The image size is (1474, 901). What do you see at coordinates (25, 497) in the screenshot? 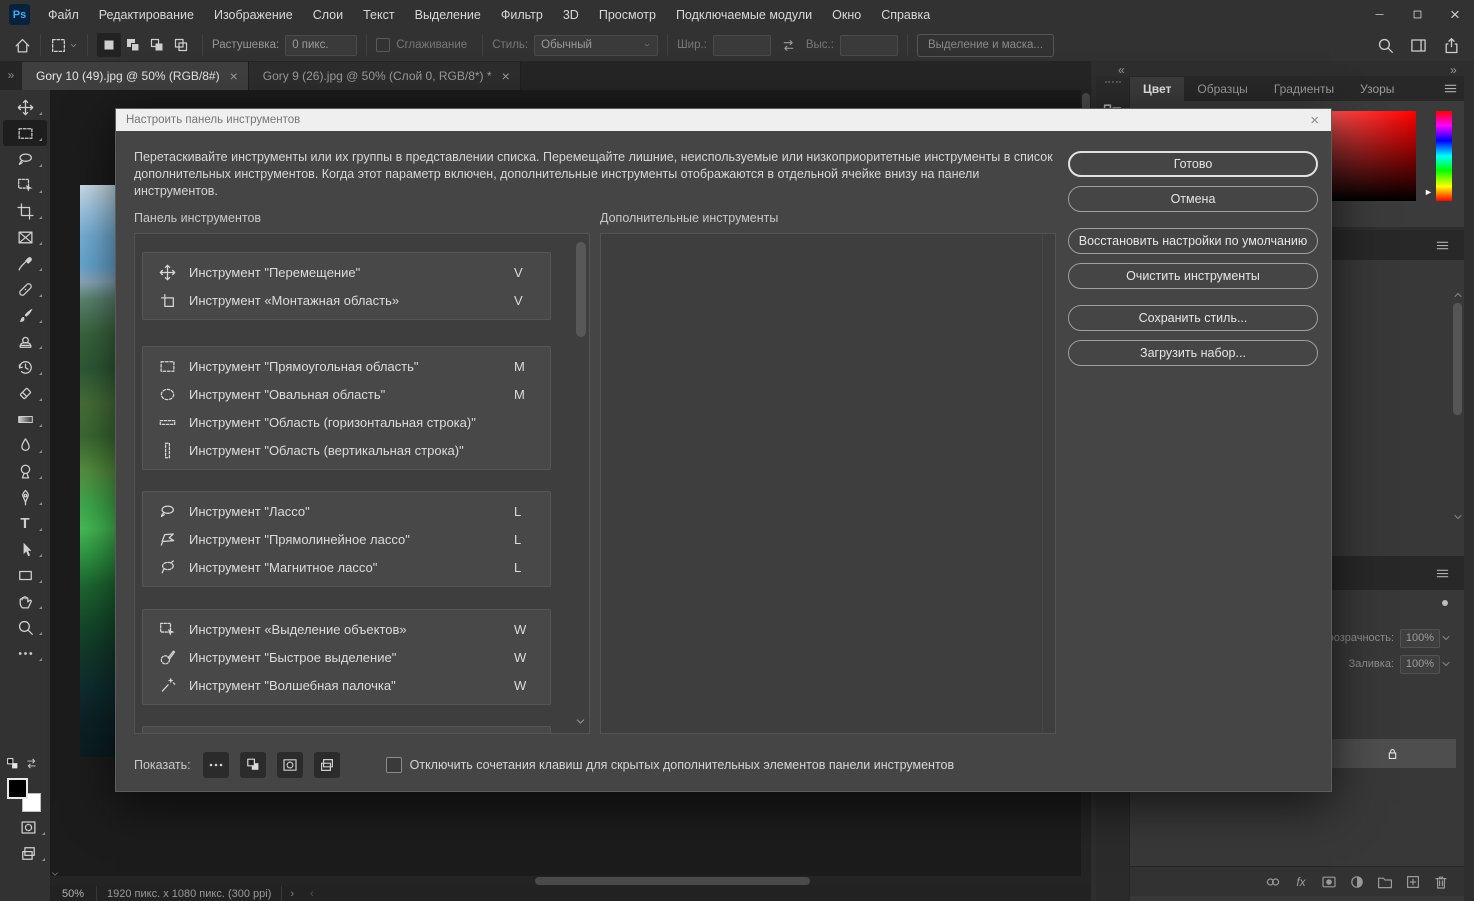
I see `tool-pen-icon` at bounding box center [25, 497].